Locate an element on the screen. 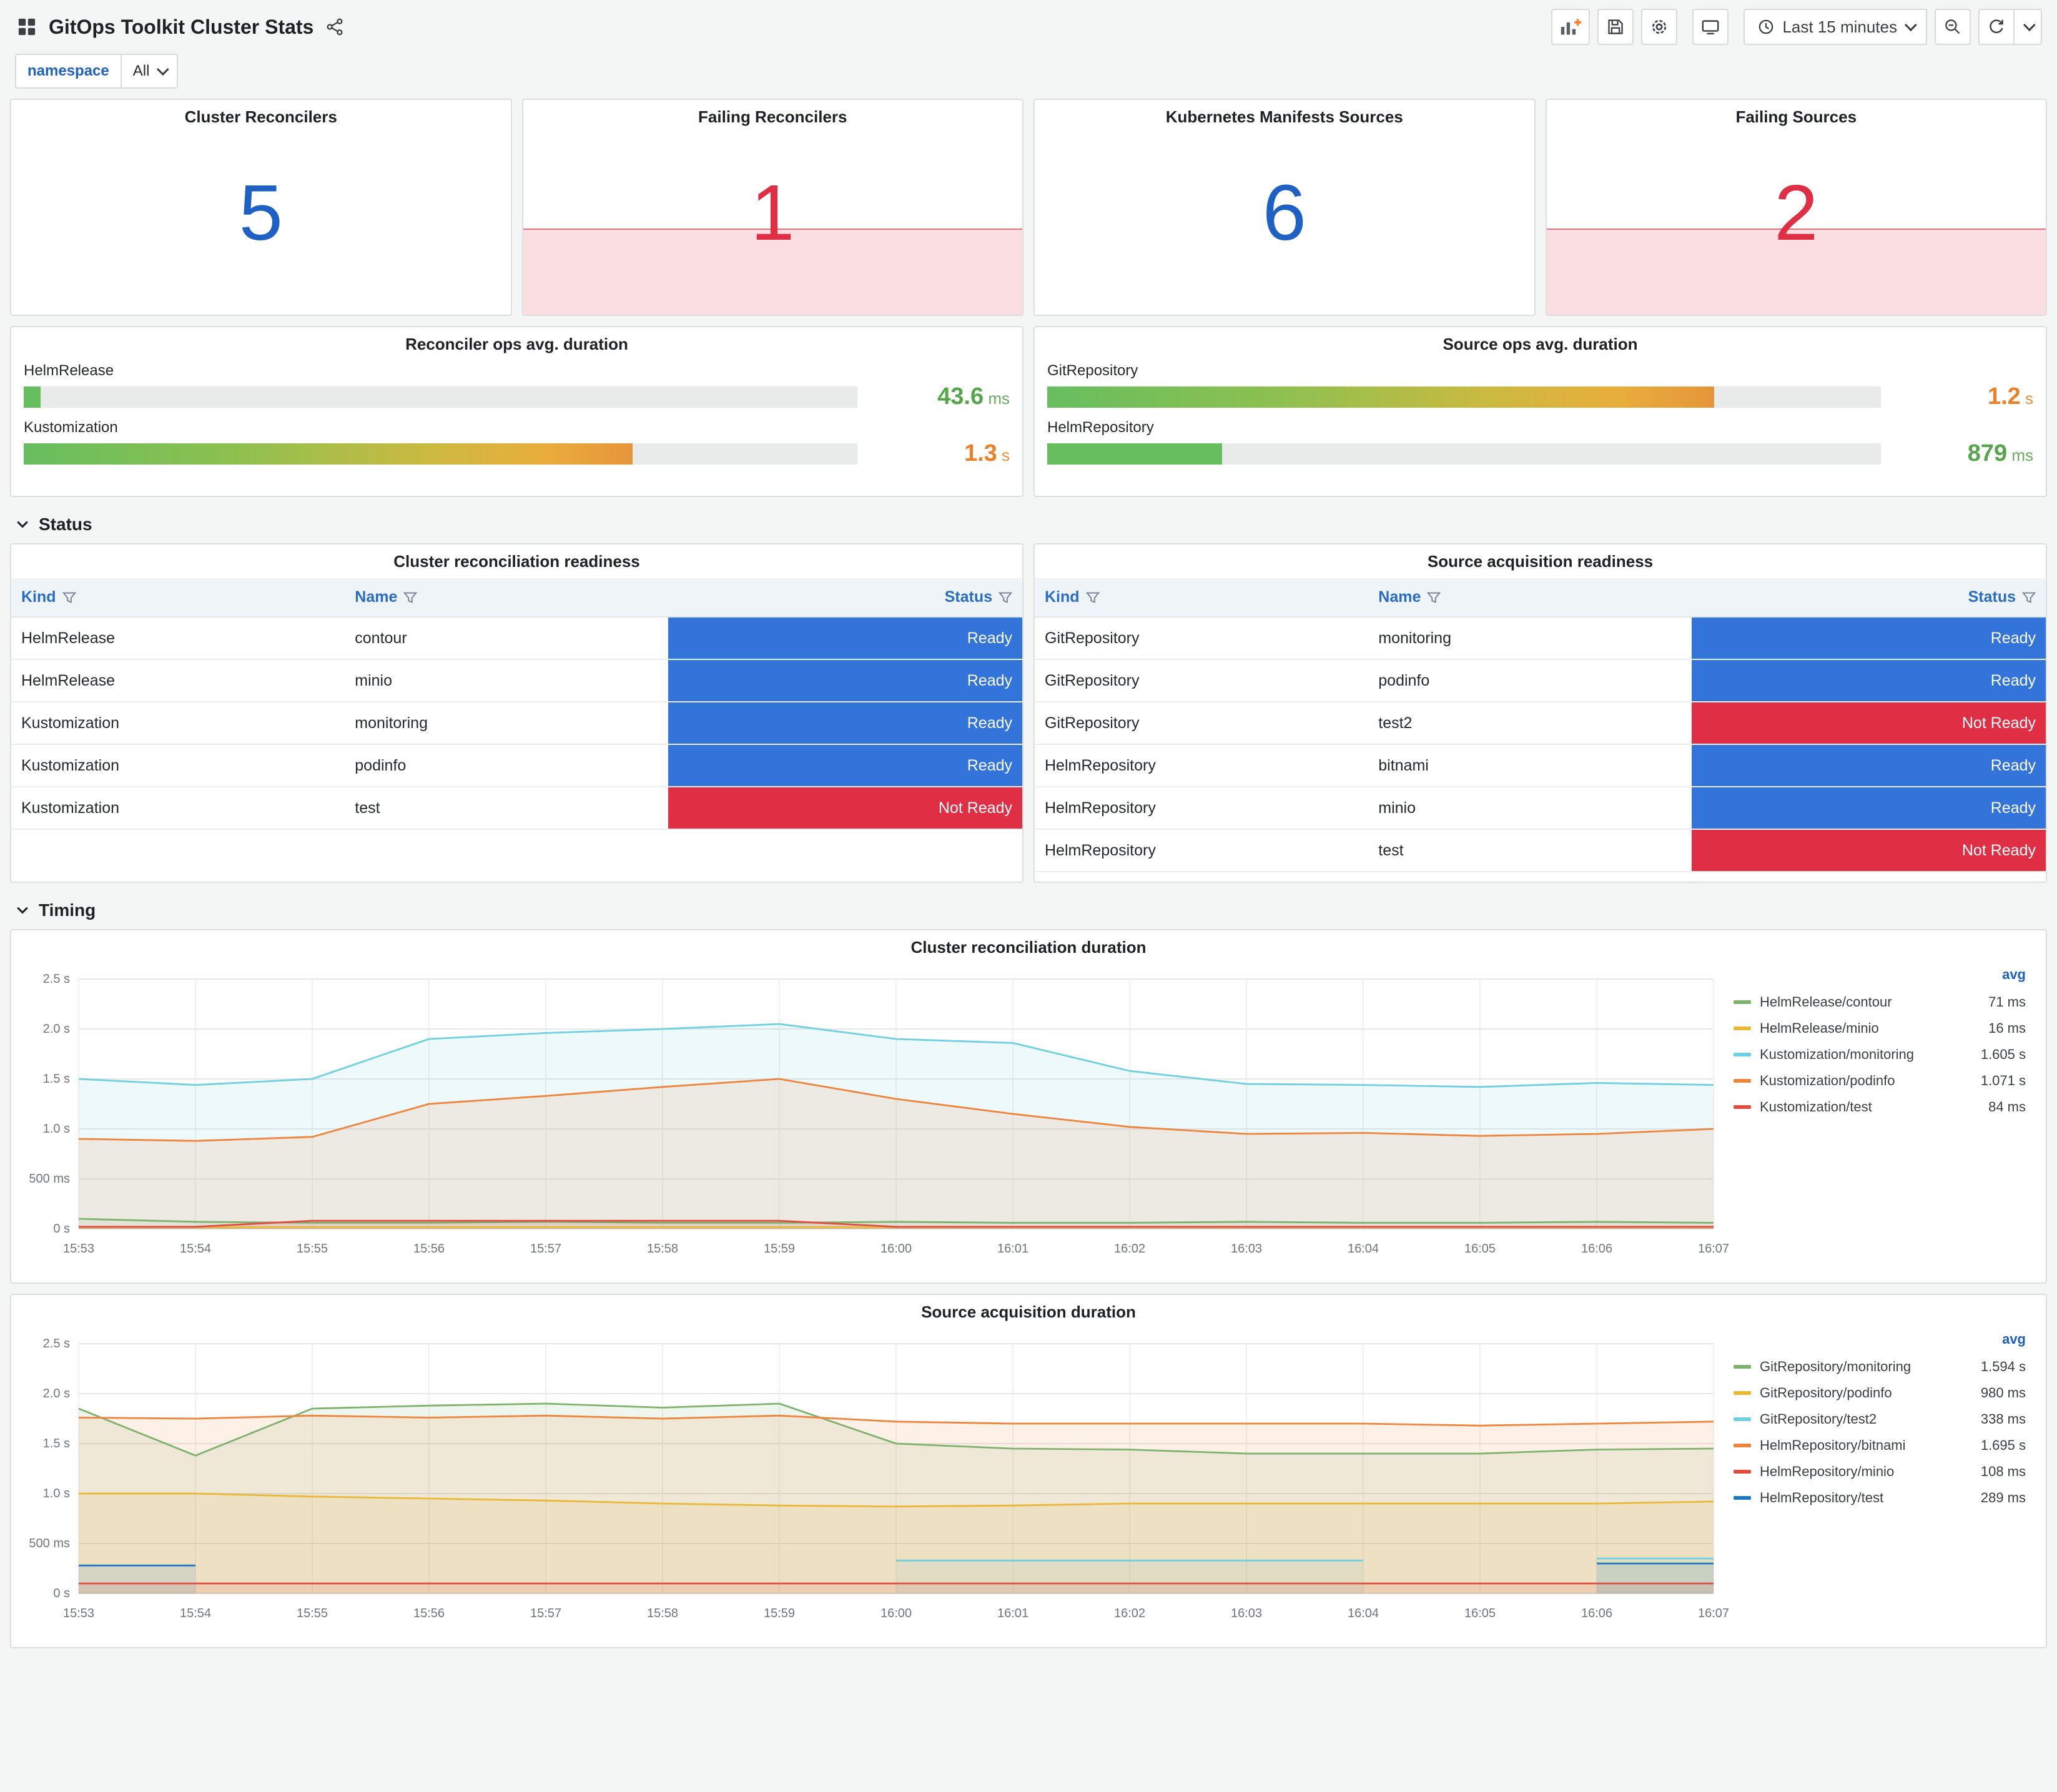 The width and height of the screenshot is (2057, 1792). legend-item: Kustomization/test 84 ms is located at coordinates (1880, 1107).